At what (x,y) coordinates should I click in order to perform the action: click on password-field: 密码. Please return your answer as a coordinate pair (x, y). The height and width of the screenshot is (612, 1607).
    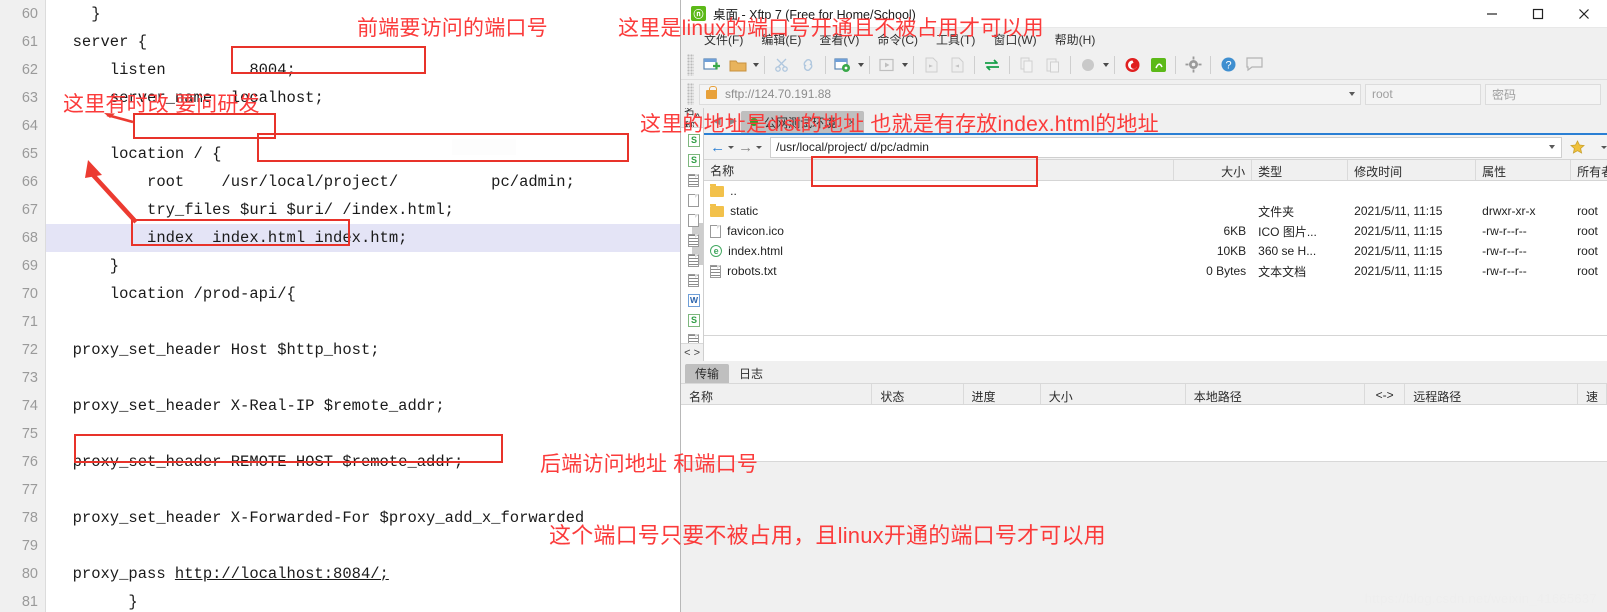
    Looking at the image, I should click on (1543, 94).